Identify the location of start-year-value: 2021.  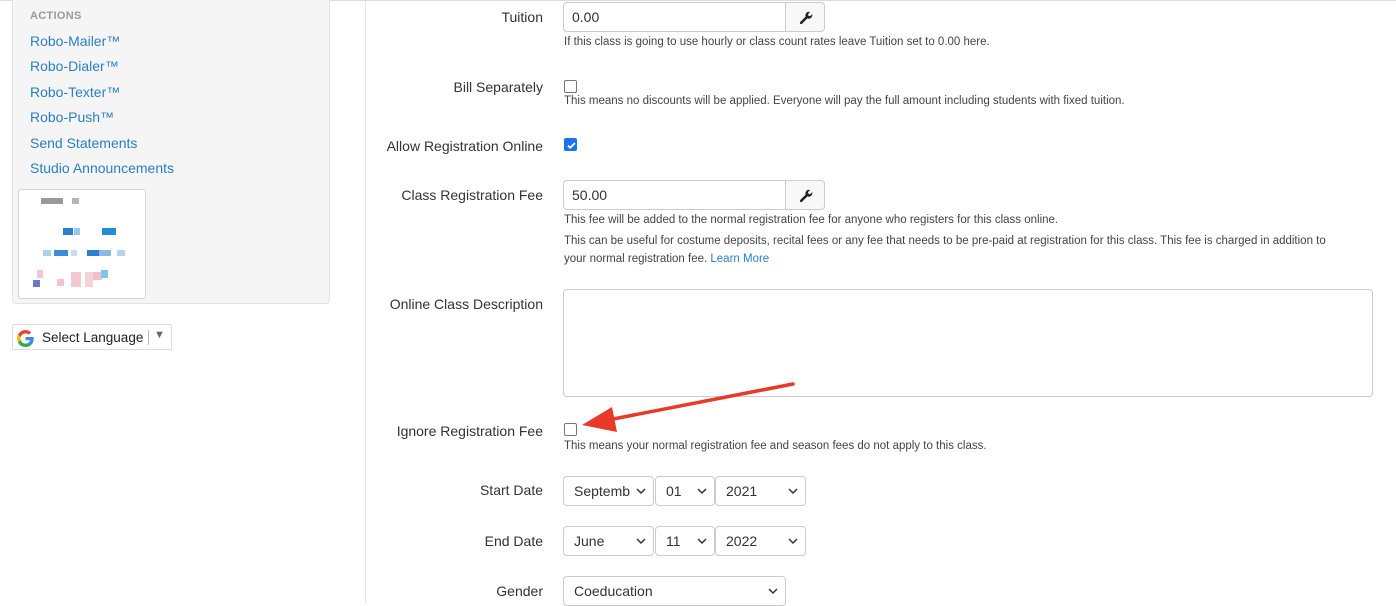
(742, 491).